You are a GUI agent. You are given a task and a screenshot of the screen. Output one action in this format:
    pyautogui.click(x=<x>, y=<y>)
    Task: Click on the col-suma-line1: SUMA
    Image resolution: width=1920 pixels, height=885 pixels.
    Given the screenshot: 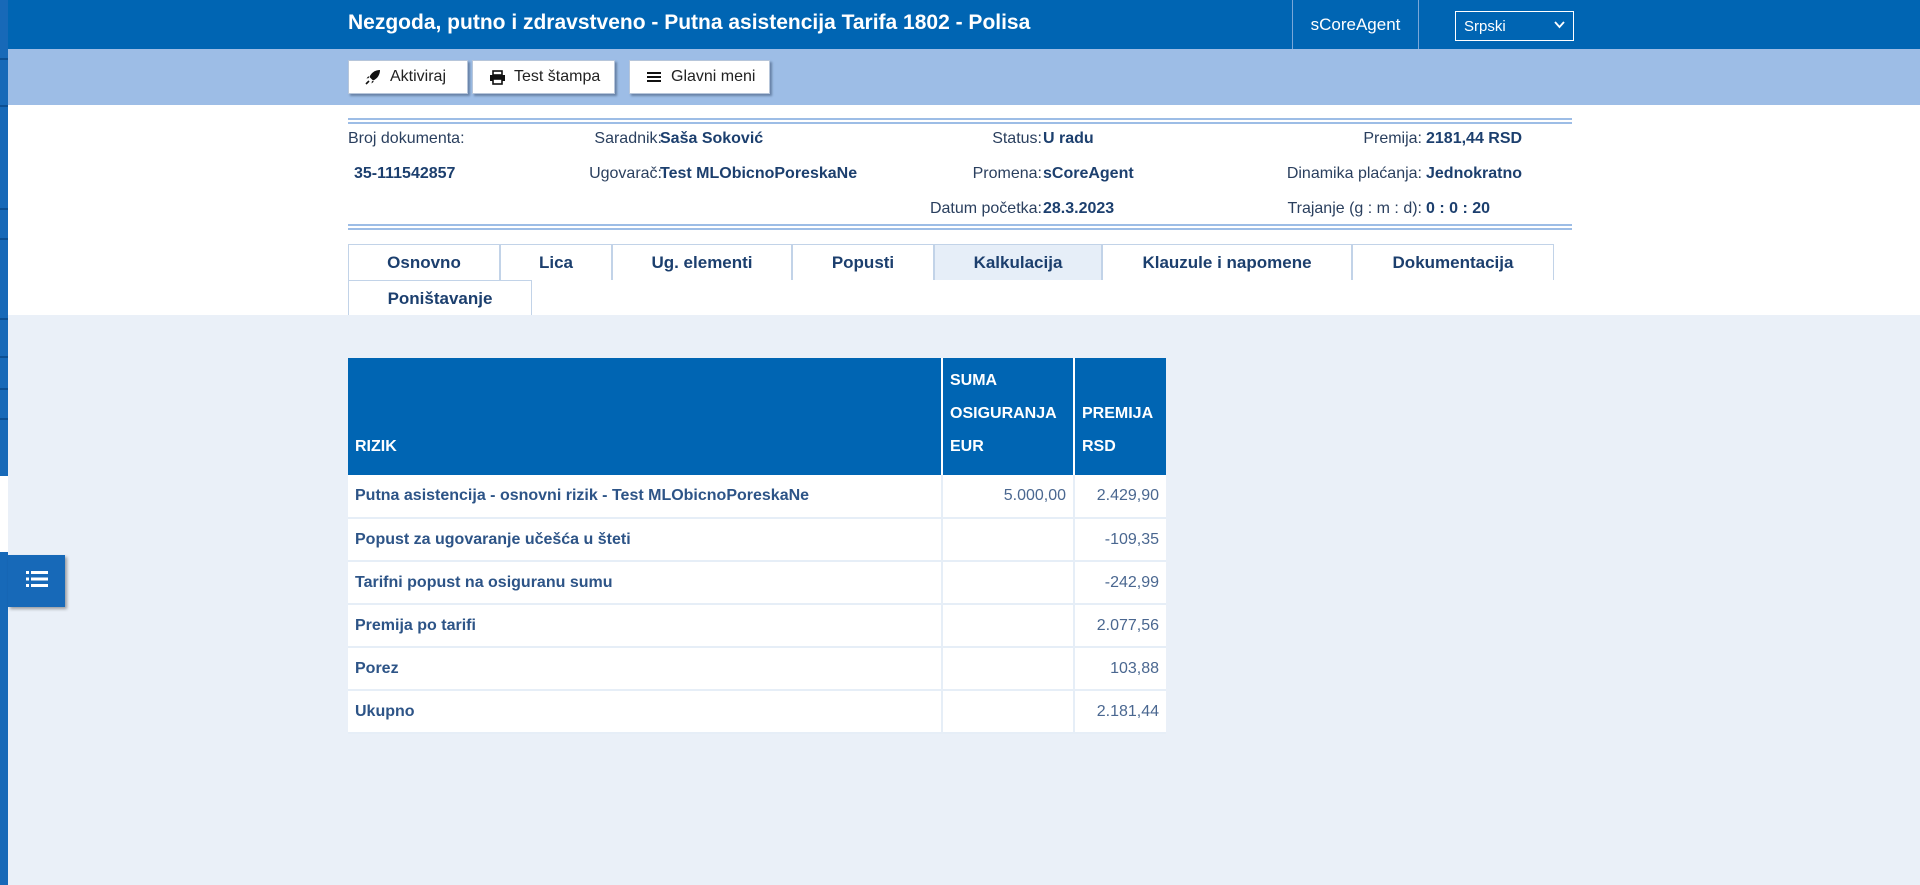 What is the action you would take?
    pyautogui.click(x=974, y=380)
    